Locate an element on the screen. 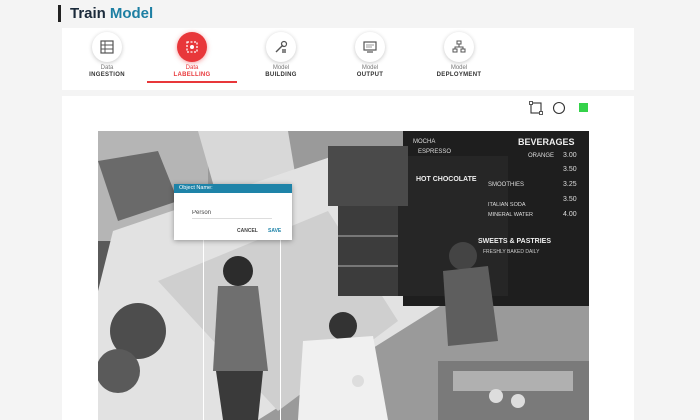  step-model-output: Model OUTPUT is located at coordinates (370, 59).